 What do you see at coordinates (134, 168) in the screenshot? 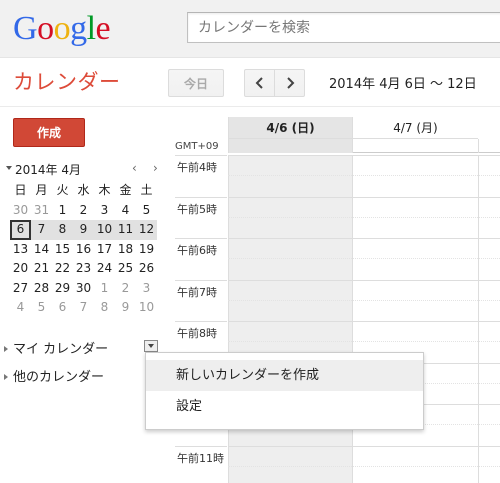
I see `mini-prev-month-button: ‹` at bounding box center [134, 168].